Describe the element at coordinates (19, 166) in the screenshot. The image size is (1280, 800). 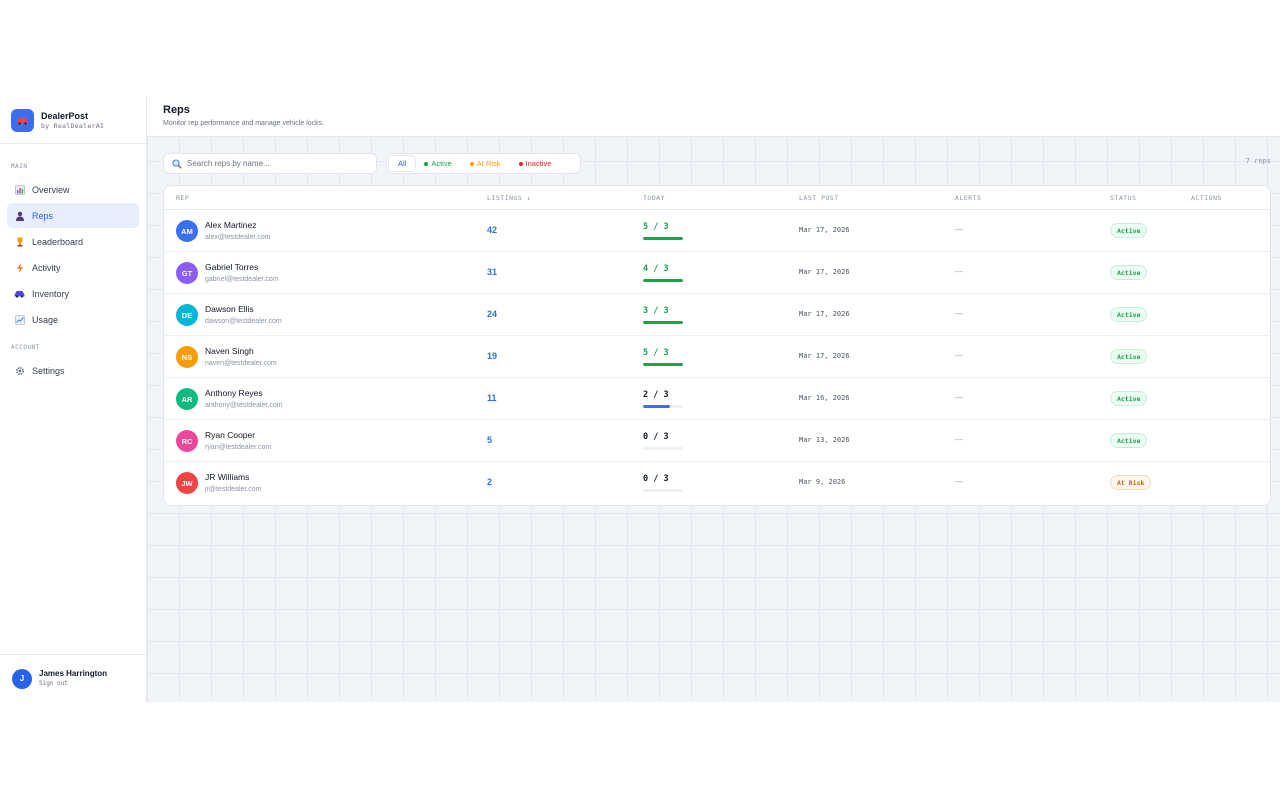
I see `section-label-main: MAIN` at that location.